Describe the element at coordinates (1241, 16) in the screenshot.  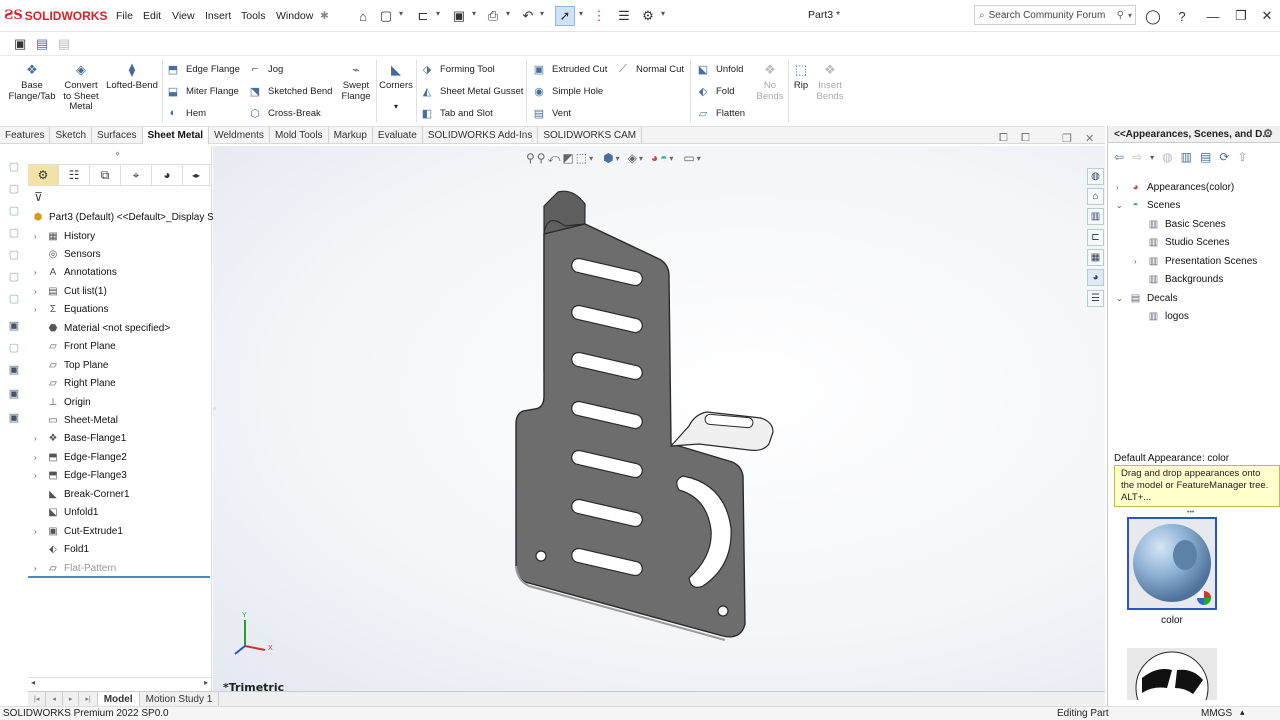
I see `restore-icon: ❐` at that location.